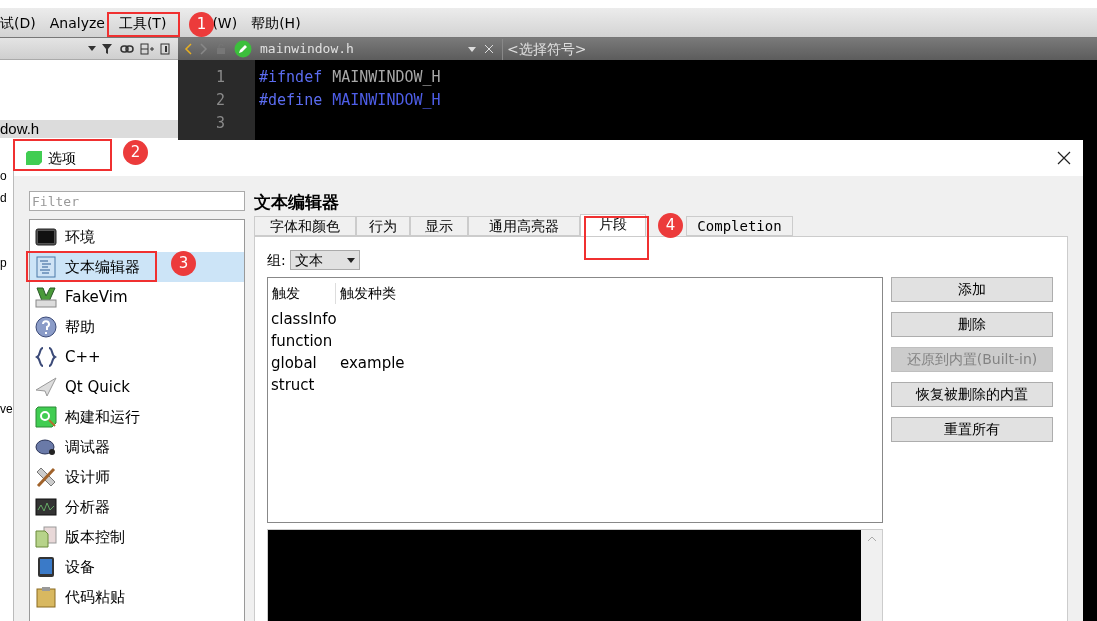  Describe the element at coordinates (46, 267) in the screenshot. I see `document-icon` at that location.